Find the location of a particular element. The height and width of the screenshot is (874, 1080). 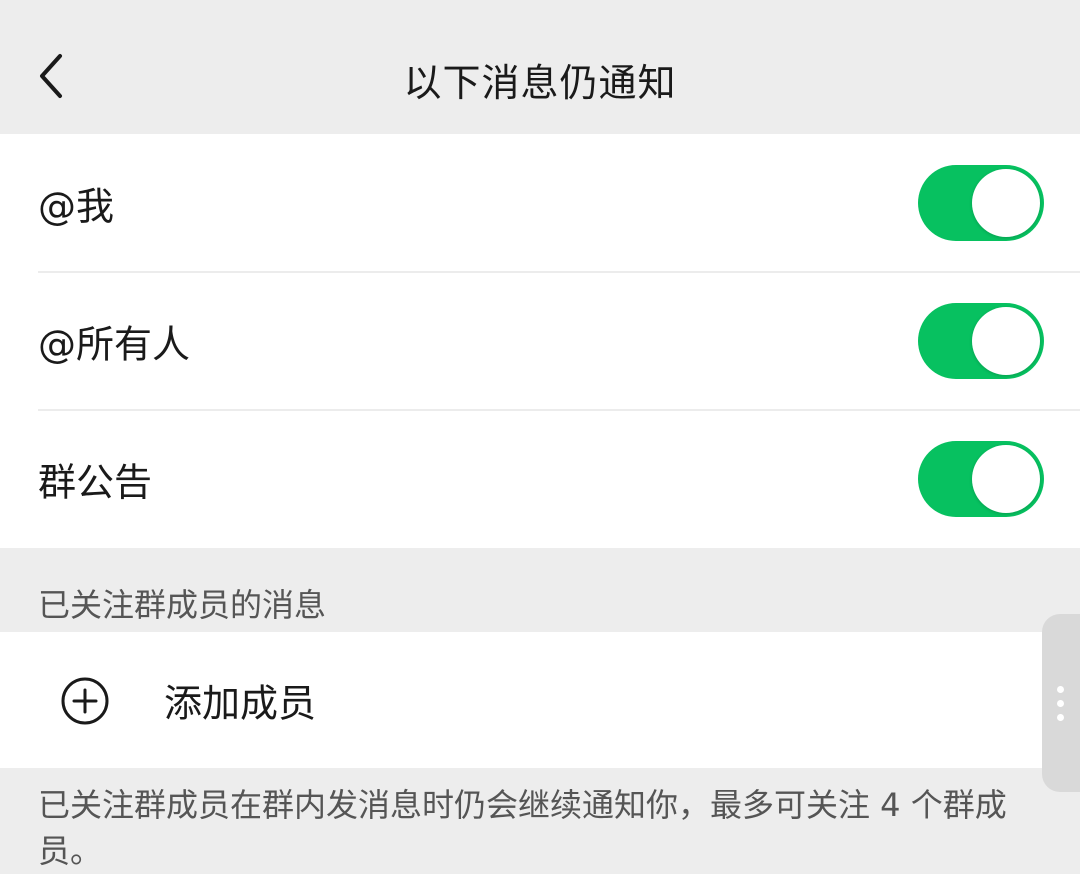

toggle-at-me is located at coordinates (981, 203).